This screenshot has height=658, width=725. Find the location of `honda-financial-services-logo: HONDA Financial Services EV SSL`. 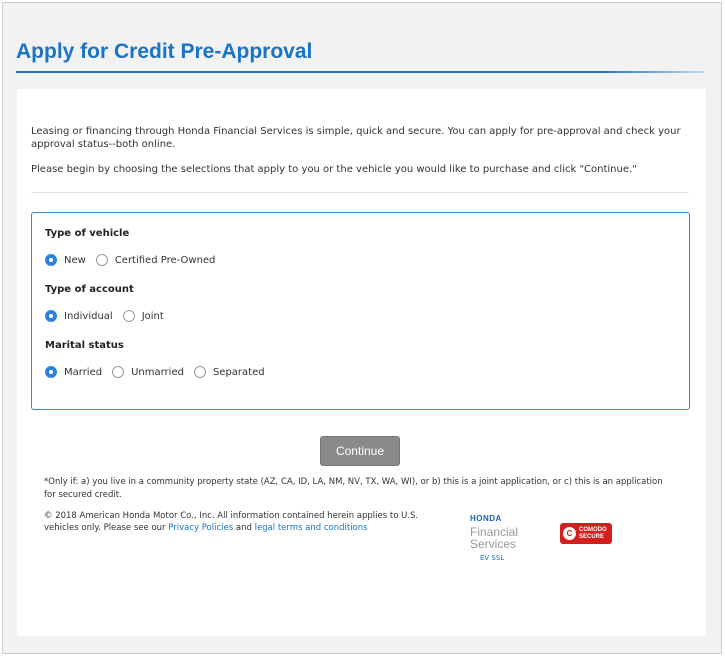

honda-financial-services-logo: HONDA Financial Services EV SSL is located at coordinates (505, 538).